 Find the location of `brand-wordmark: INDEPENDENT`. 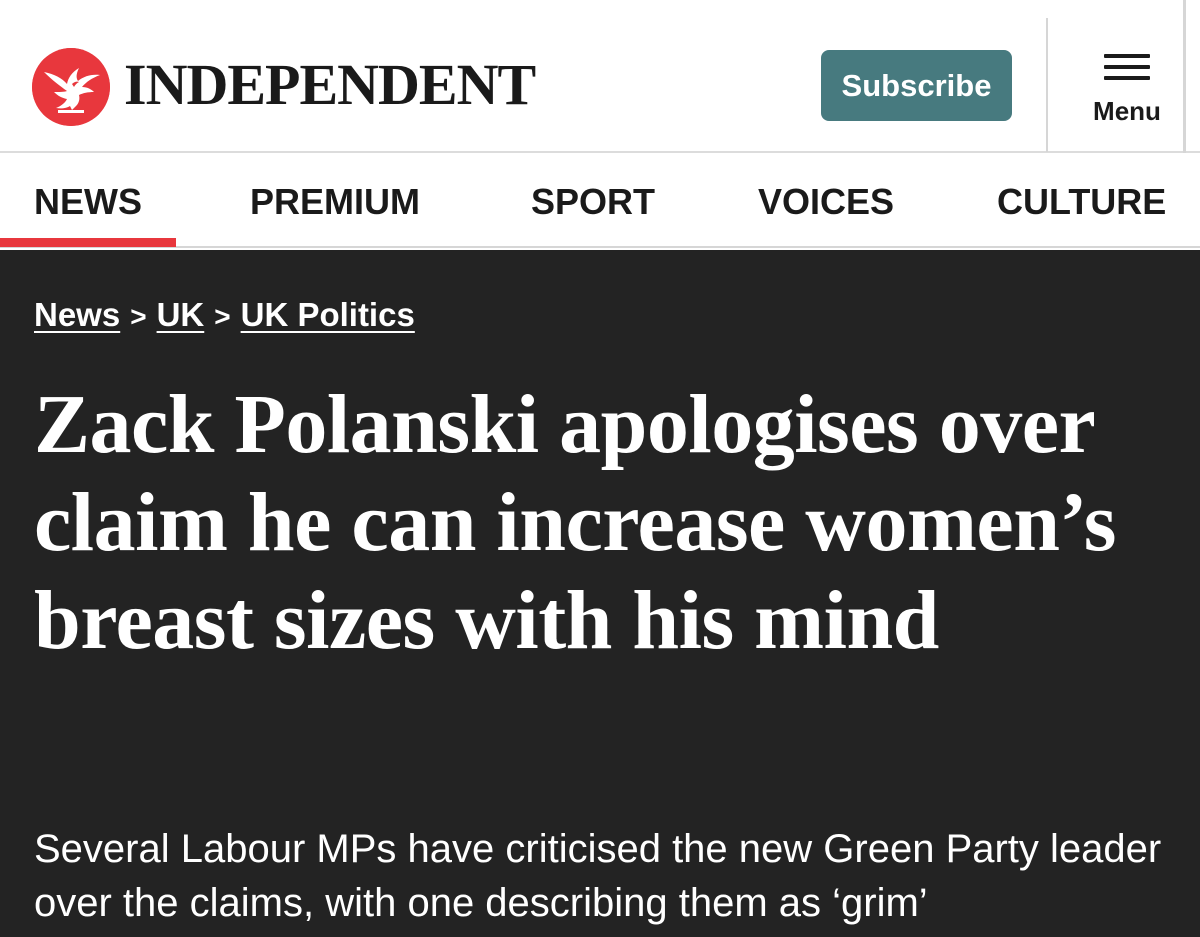

brand-wordmark: INDEPENDENT is located at coordinates (330, 85).